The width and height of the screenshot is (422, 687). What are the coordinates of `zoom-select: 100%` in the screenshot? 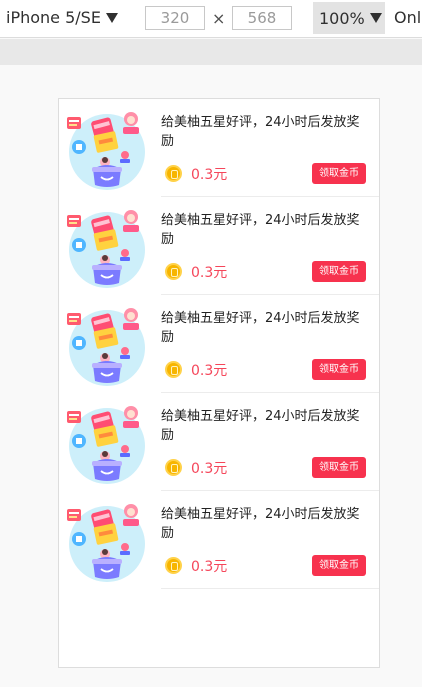 It's located at (349, 18).